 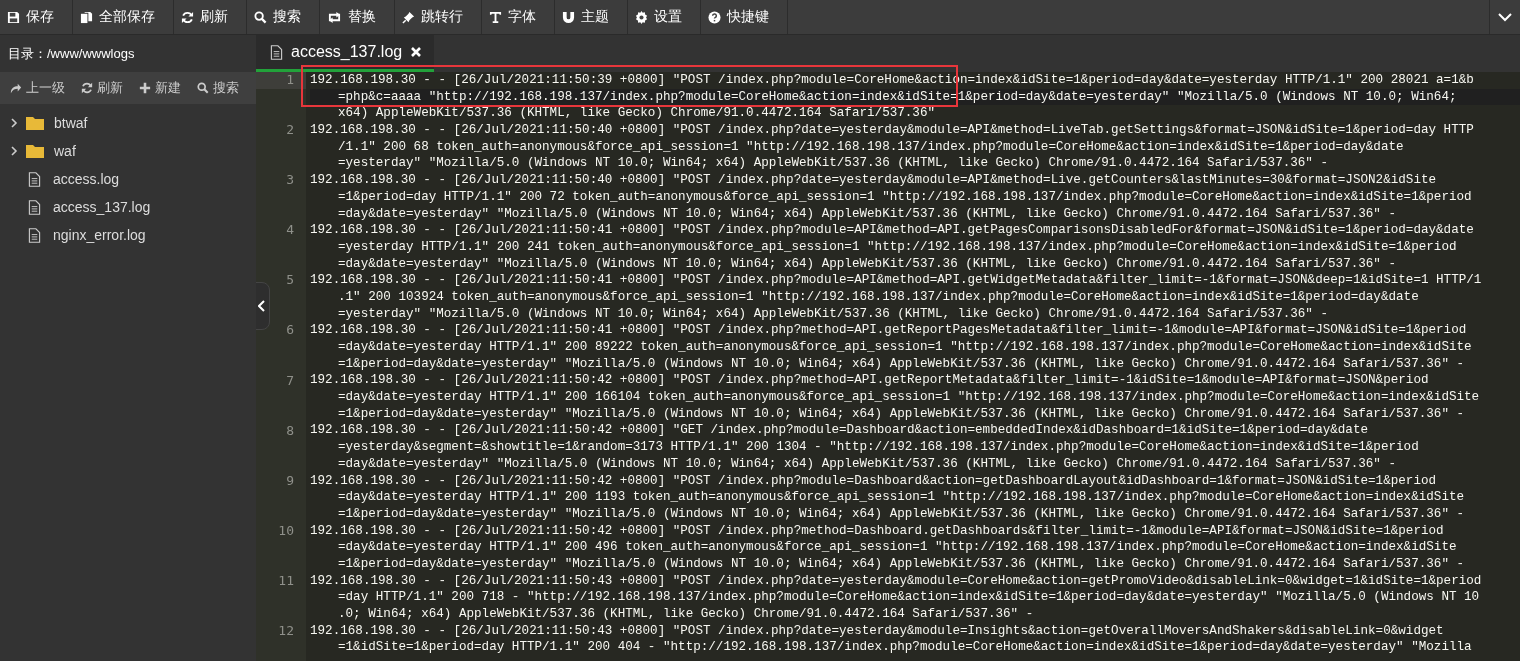 I want to click on log-line-text: 192.168.198.30 - - [26/Jul/2021:11:50:41 +0800] "POST /index.php?module=API&method=API.getPagesComparisonsDisabledFor&format=JSON&idSite=1&period=day&date, so click(x=892, y=230).